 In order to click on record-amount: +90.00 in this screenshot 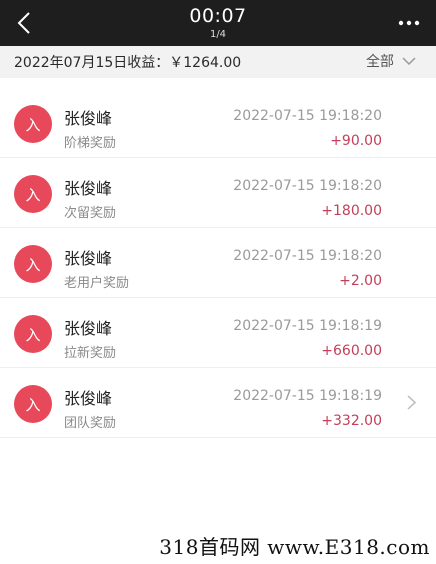, I will do `click(356, 141)`.